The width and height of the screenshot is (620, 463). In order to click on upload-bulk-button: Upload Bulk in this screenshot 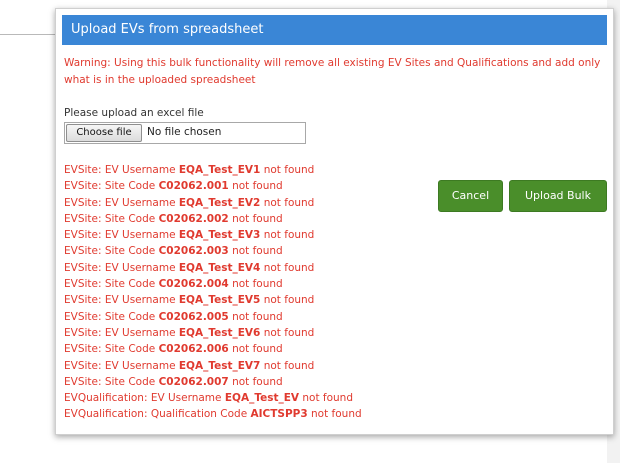, I will do `click(558, 196)`.